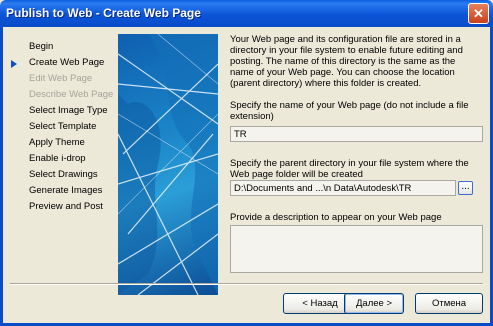 This screenshot has height=326, width=493. I want to click on parent-directory-field: D:\Documents and ...\n Data\Autodesk\TR, so click(343, 188).